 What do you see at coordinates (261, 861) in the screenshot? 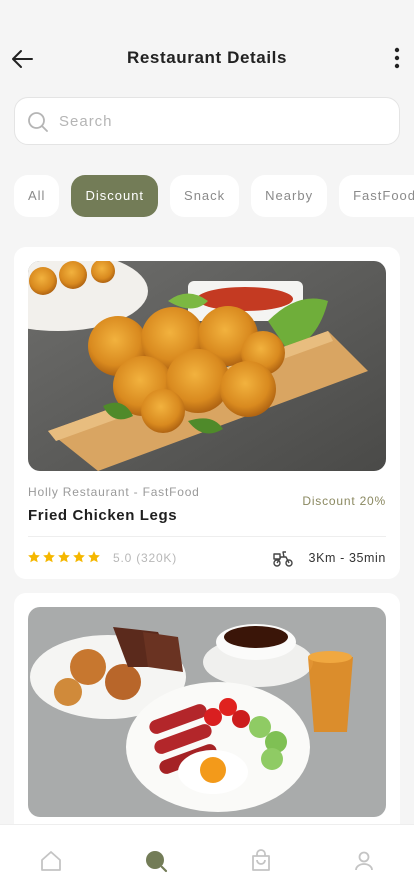
I see `shopping-bag-icon` at bounding box center [261, 861].